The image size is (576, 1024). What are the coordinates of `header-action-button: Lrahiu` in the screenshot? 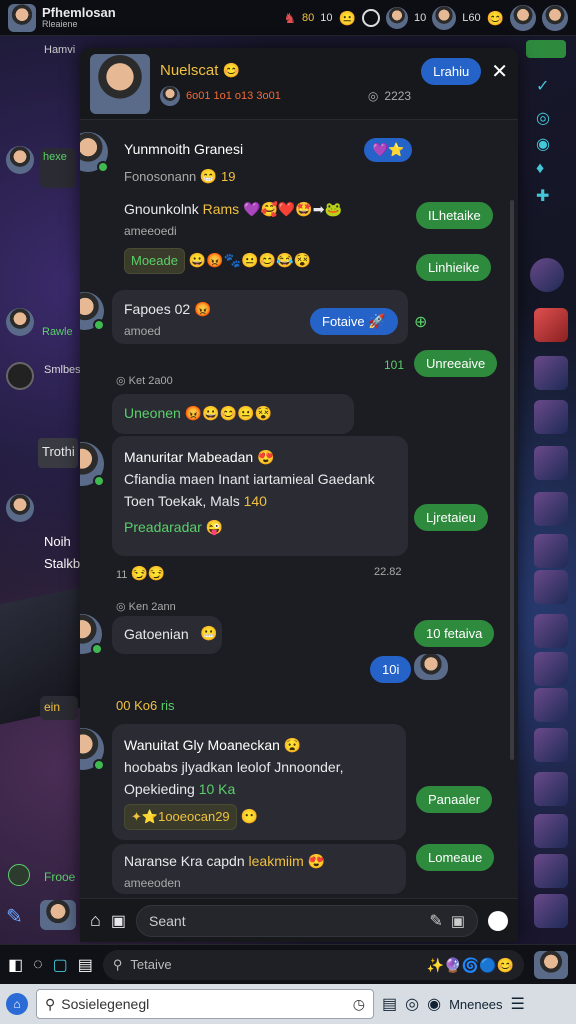 It's located at (451, 71).